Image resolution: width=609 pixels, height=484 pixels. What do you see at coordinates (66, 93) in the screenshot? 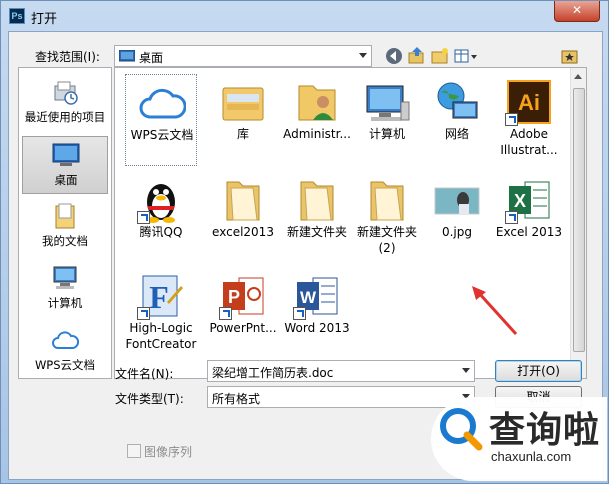
I see `recent-places-icon` at bounding box center [66, 93].